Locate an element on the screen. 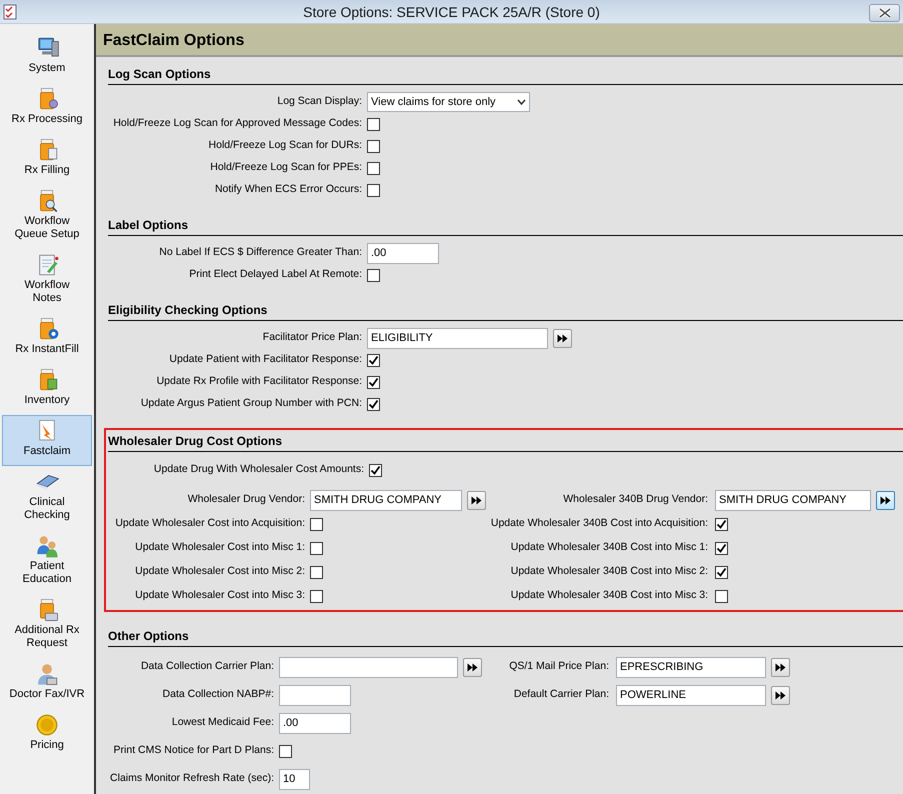 The width and height of the screenshot is (903, 794). field-label: Notify When ECS Error Occurs: is located at coordinates (288, 190).